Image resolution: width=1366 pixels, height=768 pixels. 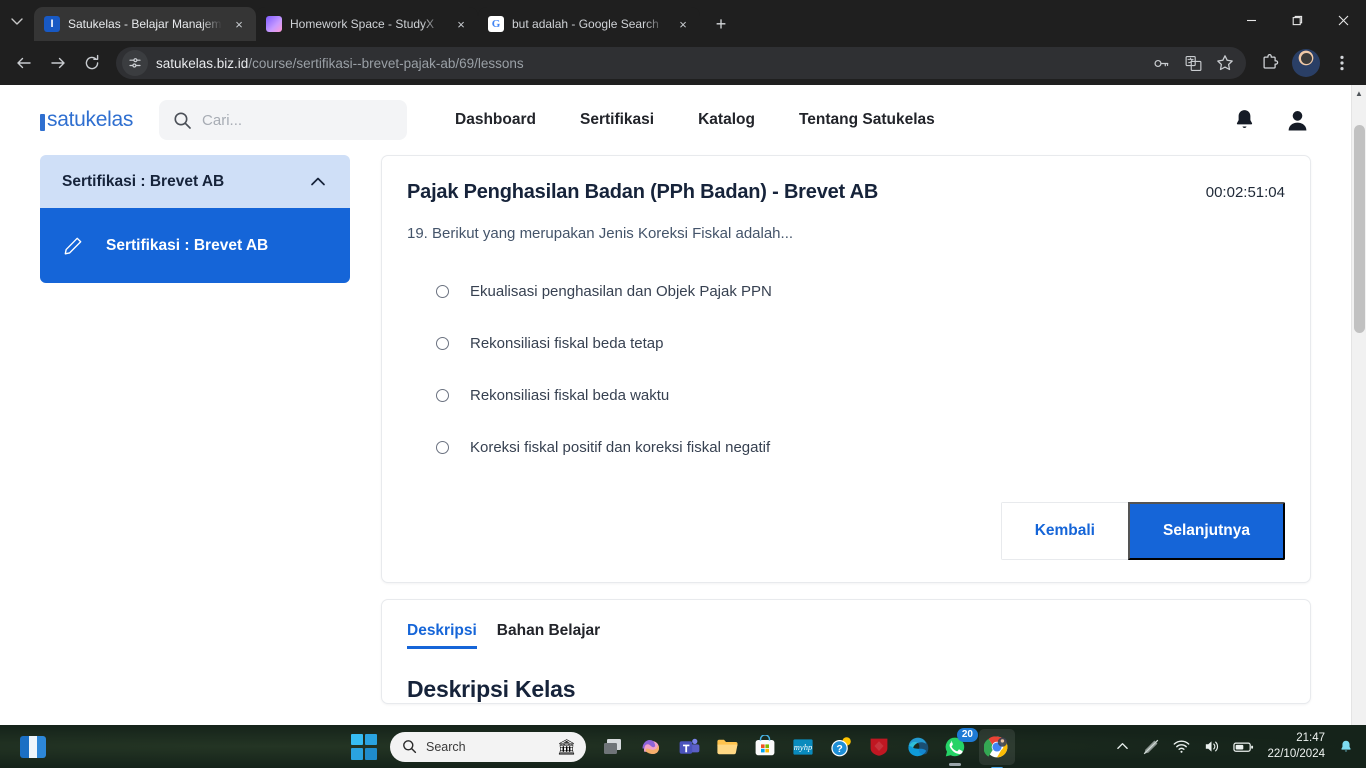 What do you see at coordinates (1181, 746) in the screenshot?
I see `wifi-icon` at bounding box center [1181, 746].